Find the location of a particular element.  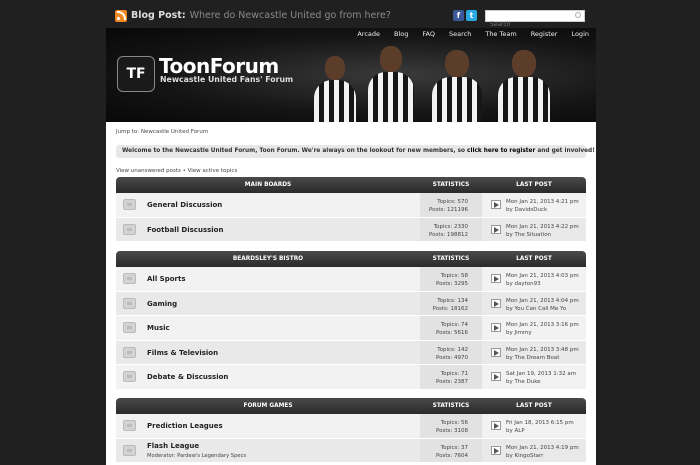

last-post: Fri Jan 18, 2013 6:15 pm by ALP is located at coordinates (540, 427).